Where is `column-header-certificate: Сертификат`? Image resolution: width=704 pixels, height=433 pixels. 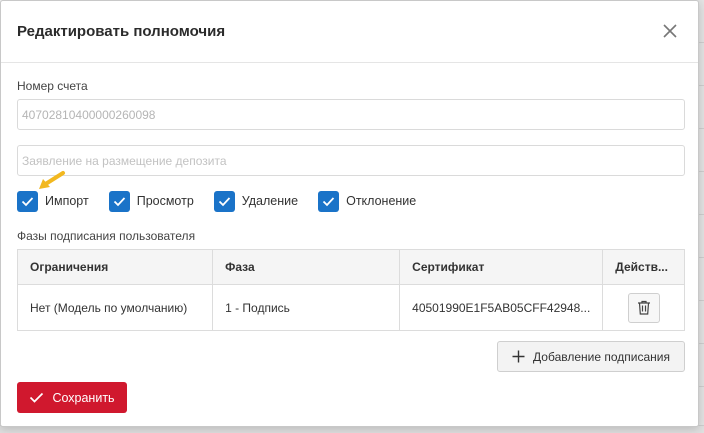
column-header-certificate: Сертификат is located at coordinates (501, 267).